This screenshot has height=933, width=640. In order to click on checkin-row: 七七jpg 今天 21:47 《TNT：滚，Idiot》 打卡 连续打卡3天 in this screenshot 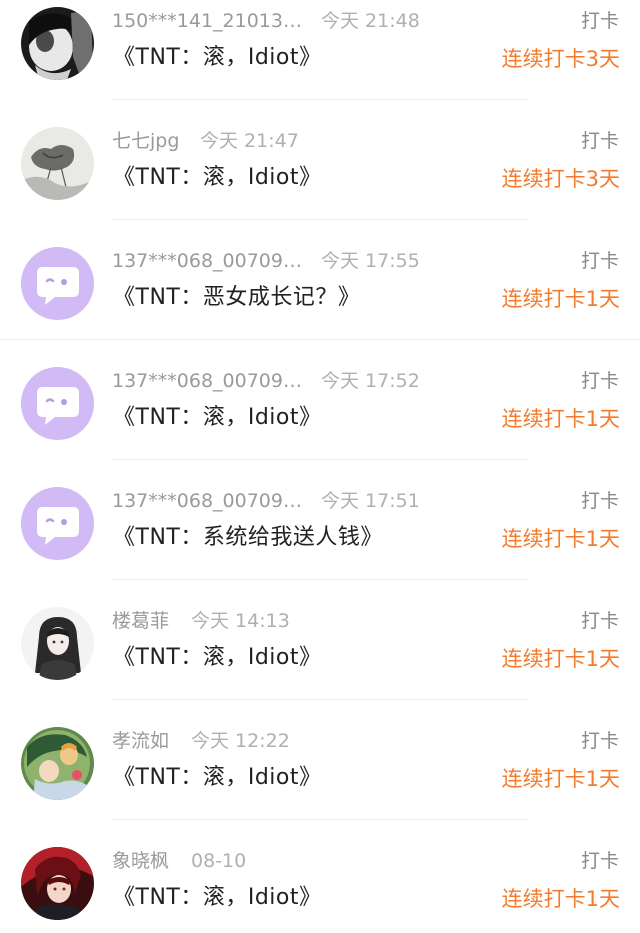, I will do `click(320, 180)`.